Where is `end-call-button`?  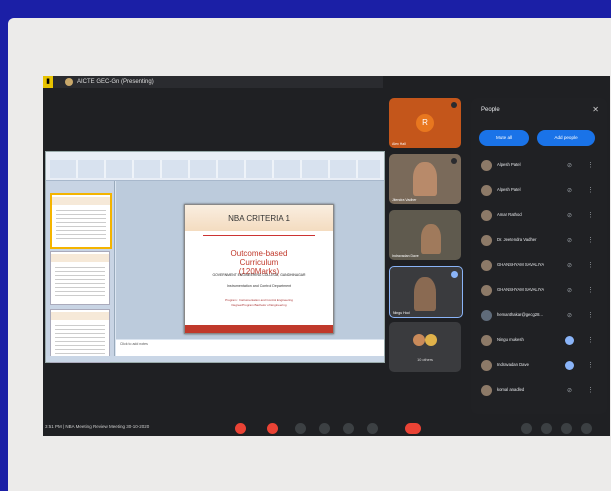 end-call-button is located at coordinates (413, 428).